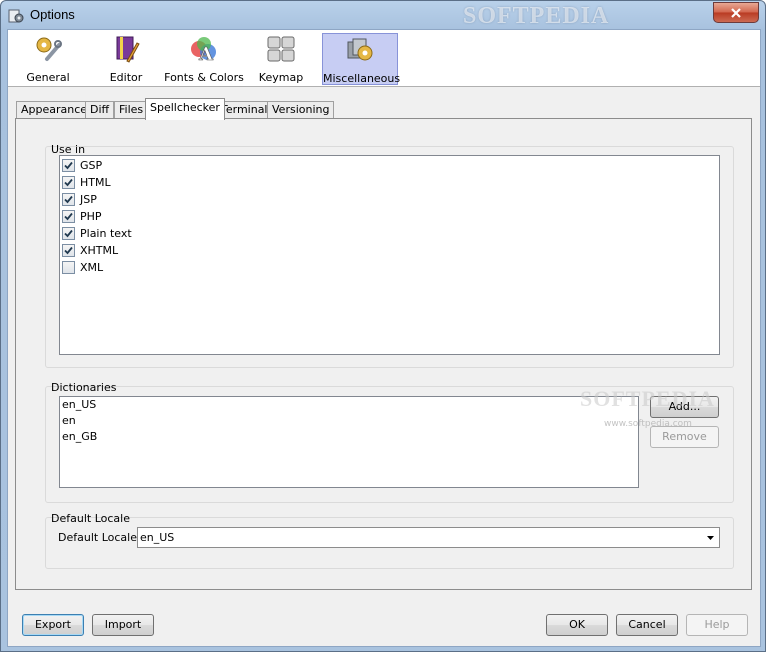 This screenshot has height=652, width=766. I want to click on font-palette-icon: A, so click(203, 50).